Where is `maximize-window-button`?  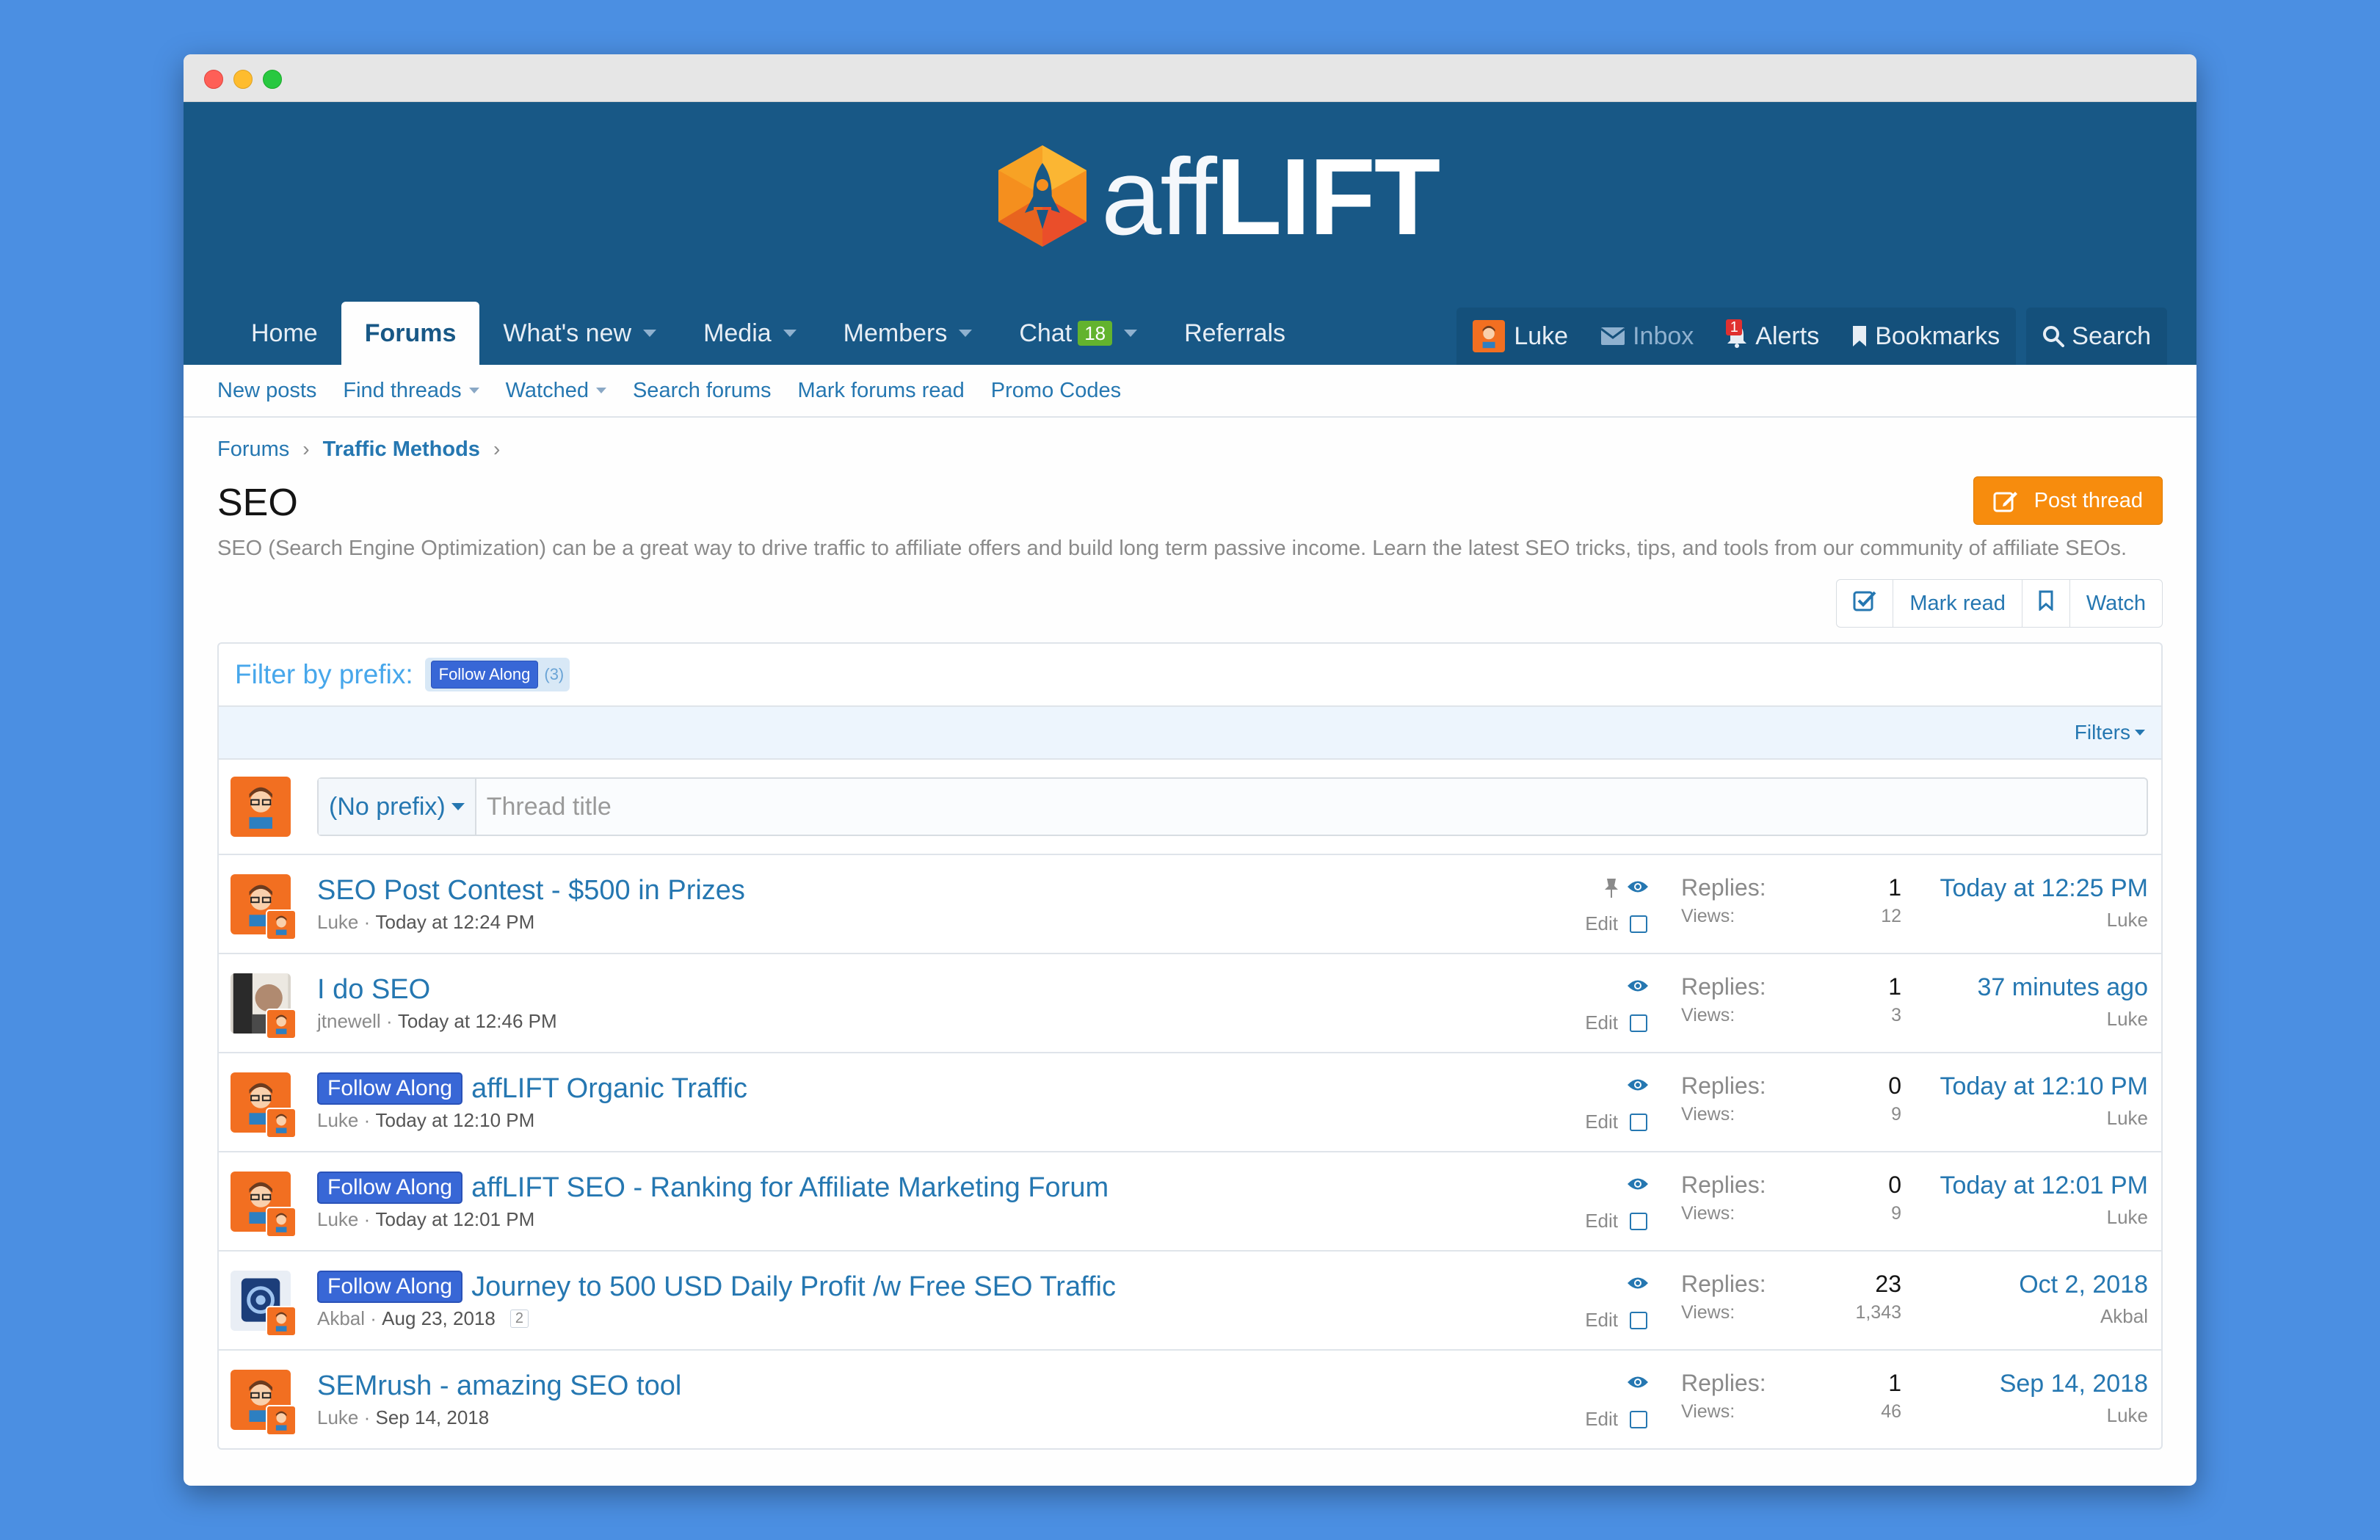
maximize-window-button is located at coordinates (272, 79).